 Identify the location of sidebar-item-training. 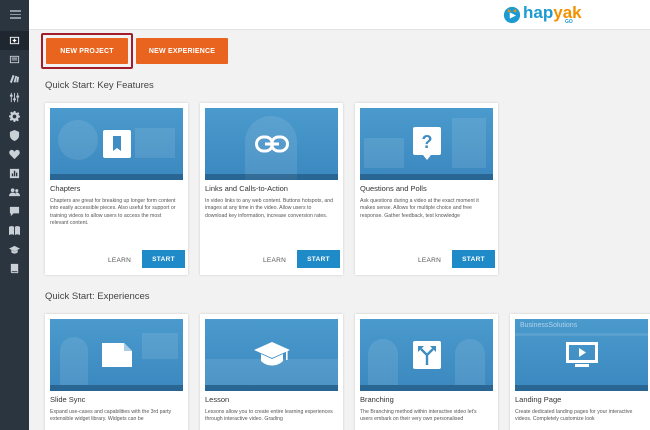
(14, 249).